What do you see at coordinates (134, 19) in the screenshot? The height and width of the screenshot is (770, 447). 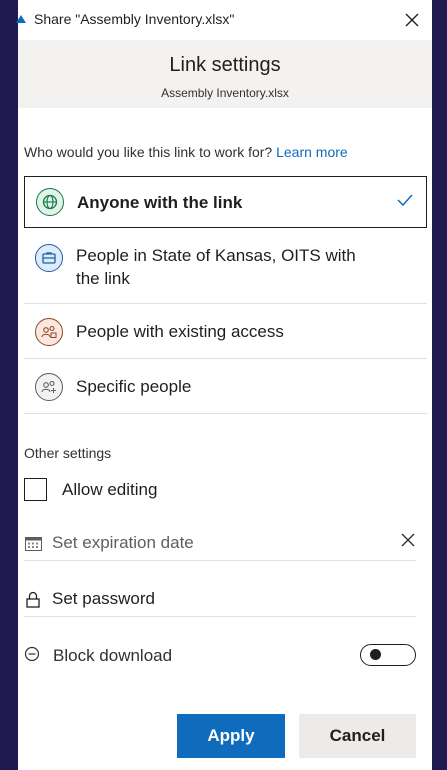 I see `window-title: Share "Assembly Inventory.xlsx"` at bounding box center [134, 19].